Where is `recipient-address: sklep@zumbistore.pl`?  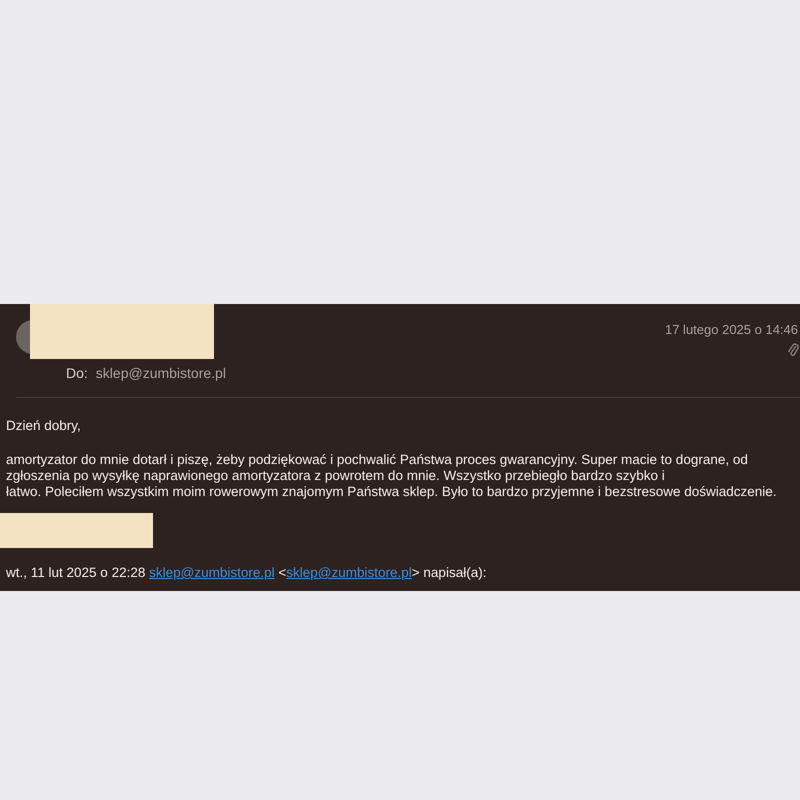 recipient-address: sklep@zumbistore.pl is located at coordinates (161, 373).